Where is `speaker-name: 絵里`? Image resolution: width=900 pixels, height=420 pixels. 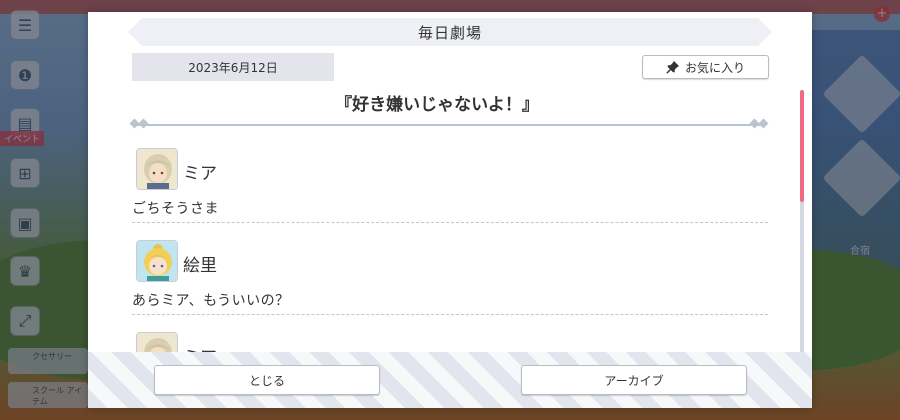 speaker-name: 絵里 is located at coordinates (200, 266).